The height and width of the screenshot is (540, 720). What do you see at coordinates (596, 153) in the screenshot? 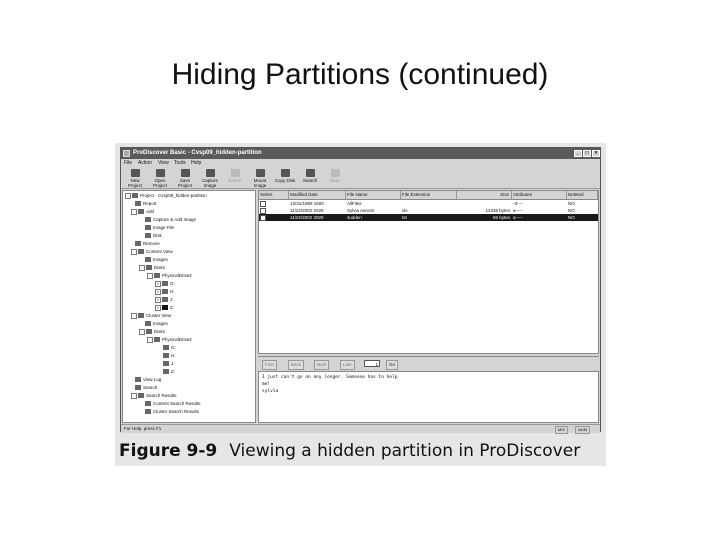
I see `close-icon: ×` at bounding box center [596, 153].